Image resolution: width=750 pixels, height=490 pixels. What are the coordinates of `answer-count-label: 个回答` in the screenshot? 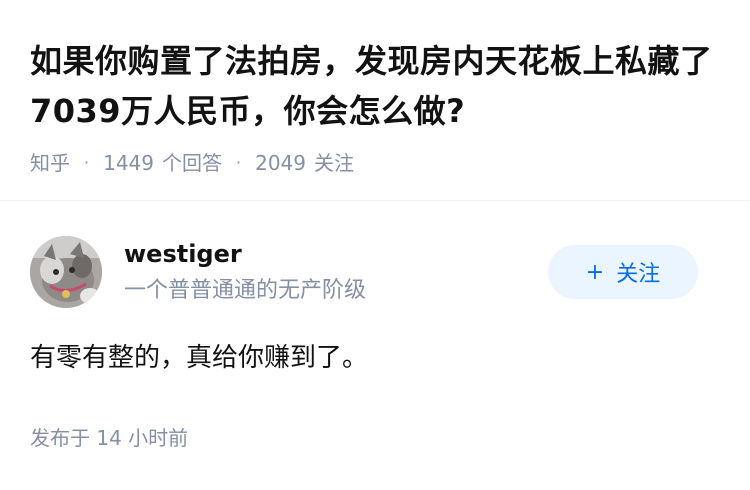 It's located at (192, 163).